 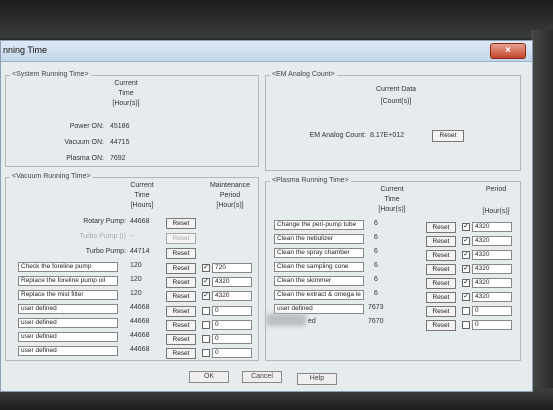 I want to click on em-analog-reset-button: Reset, so click(x=448, y=136).